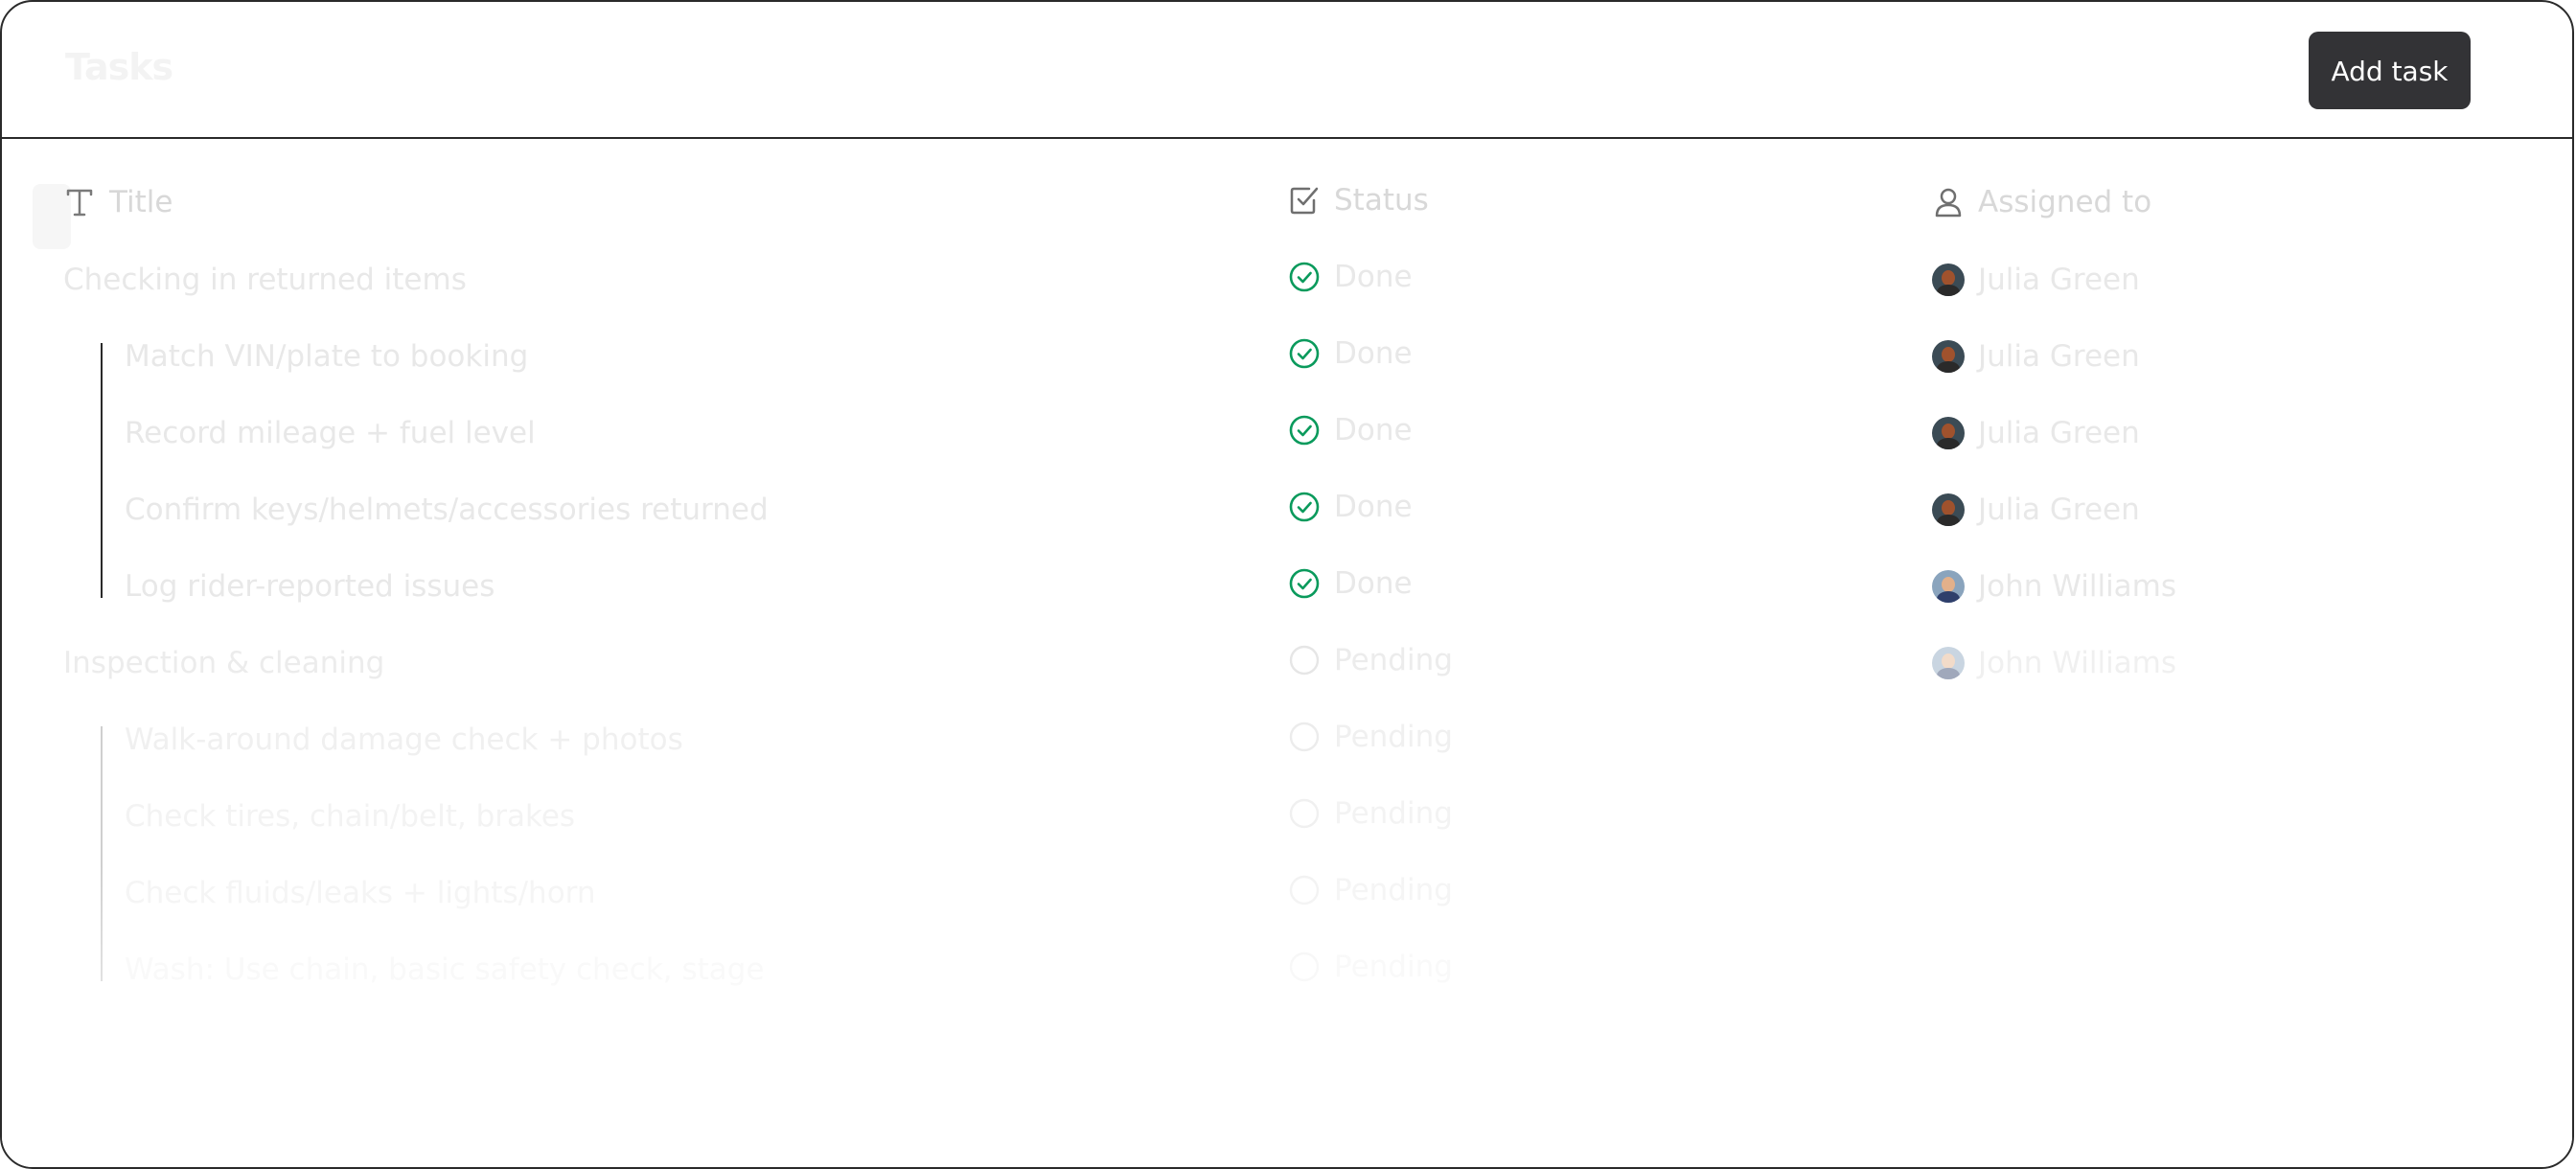 This screenshot has width=2576, height=1169. Describe the element at coordinates (1287, 70) in the screenshot. I see `header-bar: Tasks Add task` at that location.